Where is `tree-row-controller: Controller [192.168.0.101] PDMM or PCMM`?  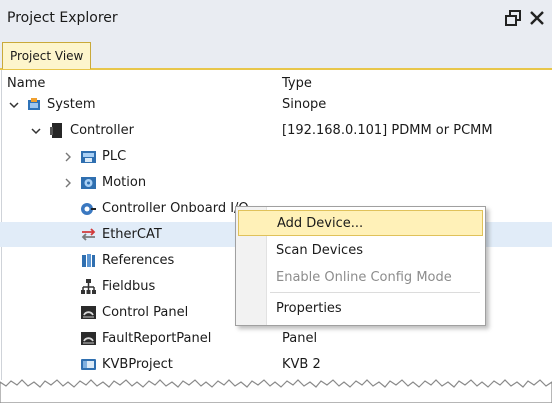 tree-row-controller: Controller [192.168.0.101] PDMM or PCMM is located at coordinates (276, 130).